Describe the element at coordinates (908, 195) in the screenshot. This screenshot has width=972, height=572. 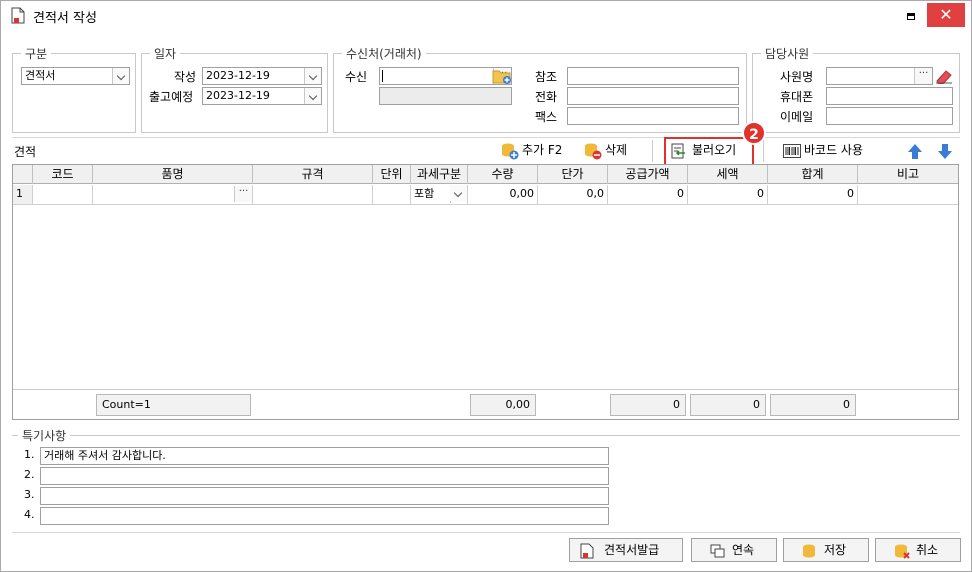
I see `note-cell` at that location.